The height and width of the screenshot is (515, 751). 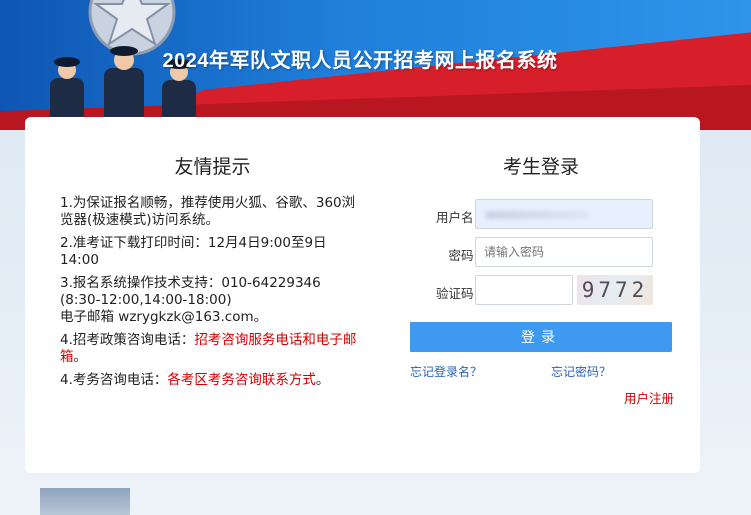 What do you see at coordinates (541, 337) in the screenshot?
I see `login-button: 登录` at bounding box center [541, 337].